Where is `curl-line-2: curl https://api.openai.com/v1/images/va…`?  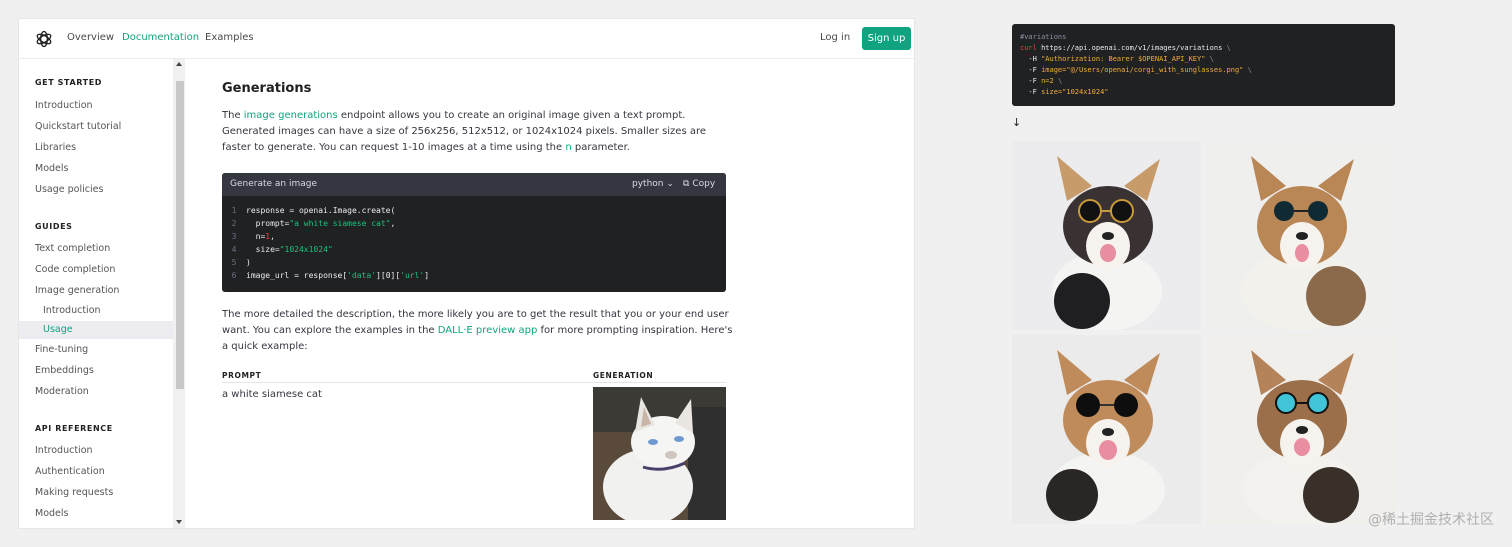
curl-line-2: curl https://api.openai.com/v1/images/va… is located at coordinates (1203, 48).